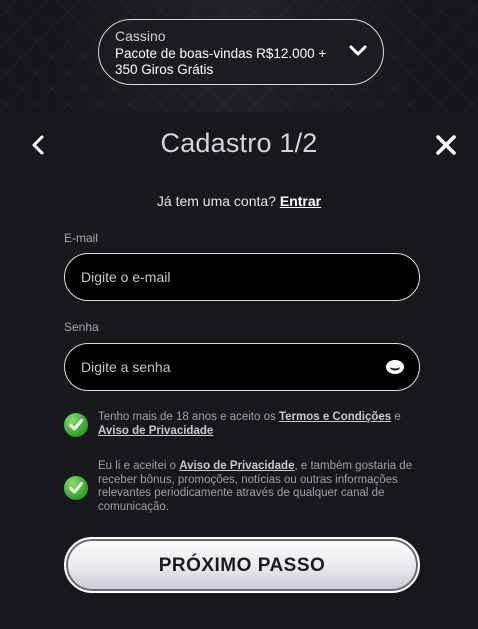 The image size is (478, 629). Describe the element at coordinates (221, 53) in the screenshot. I see `bonus-title-line-1: Pacote de boas-vindas R$12.000 +` at that location.